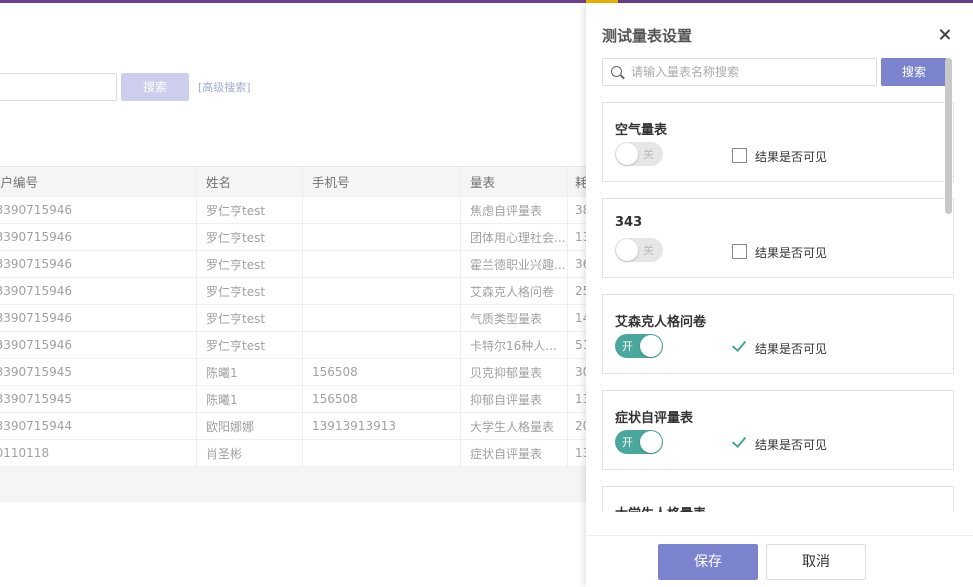 The height and width of the screenshot is (587, 973). I want to click on scale-card: 大学生人格量表, so click(778, 499).